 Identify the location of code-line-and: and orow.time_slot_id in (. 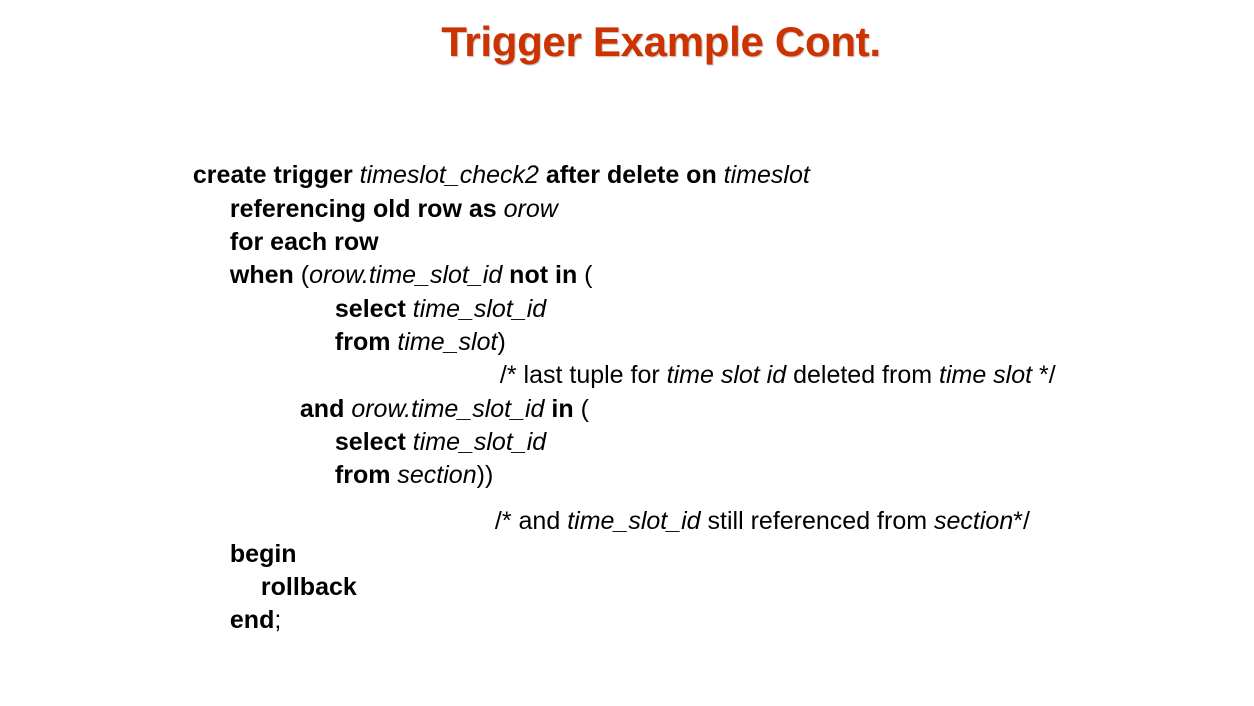
(437, 392).